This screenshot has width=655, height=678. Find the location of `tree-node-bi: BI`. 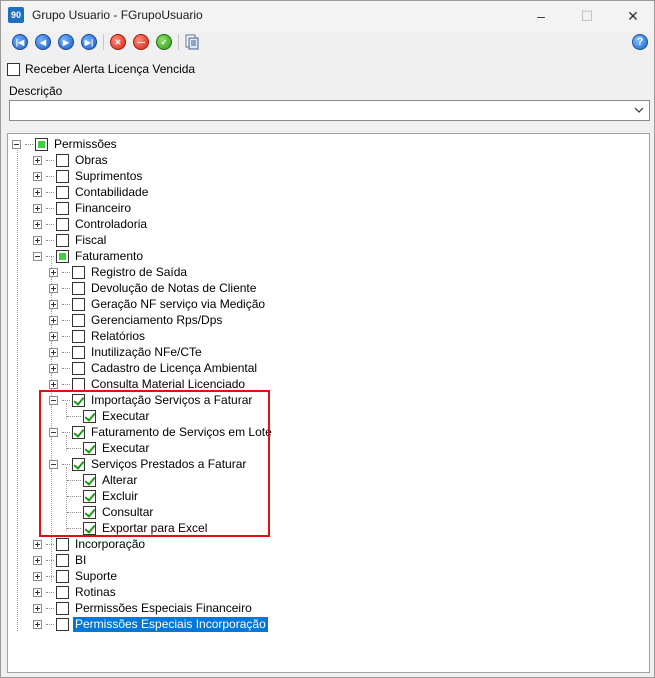

tree-node-bi: BI is located at coordinates (60, 560).